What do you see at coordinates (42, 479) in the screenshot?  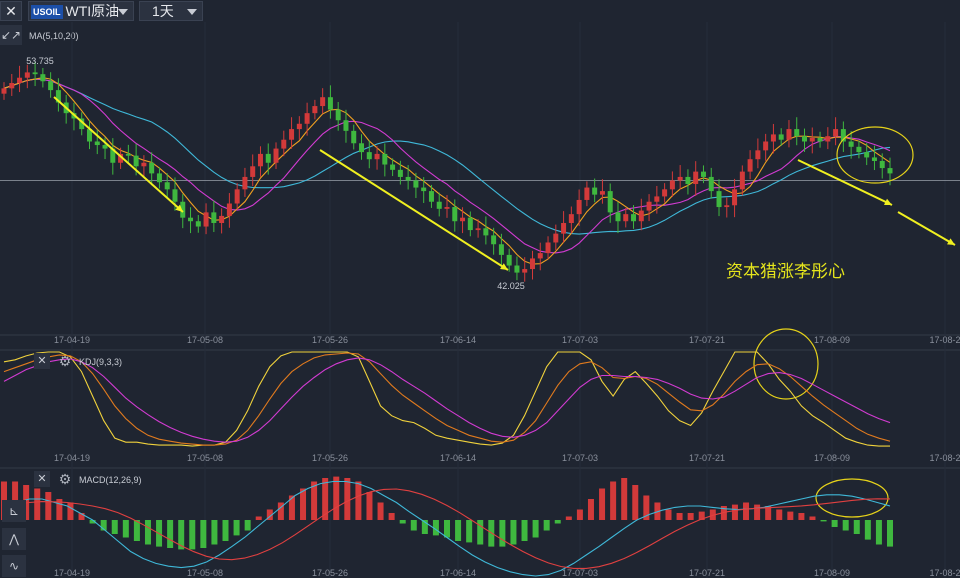 I see `macd-close-button: ✕` at bounding box center [42, 479].